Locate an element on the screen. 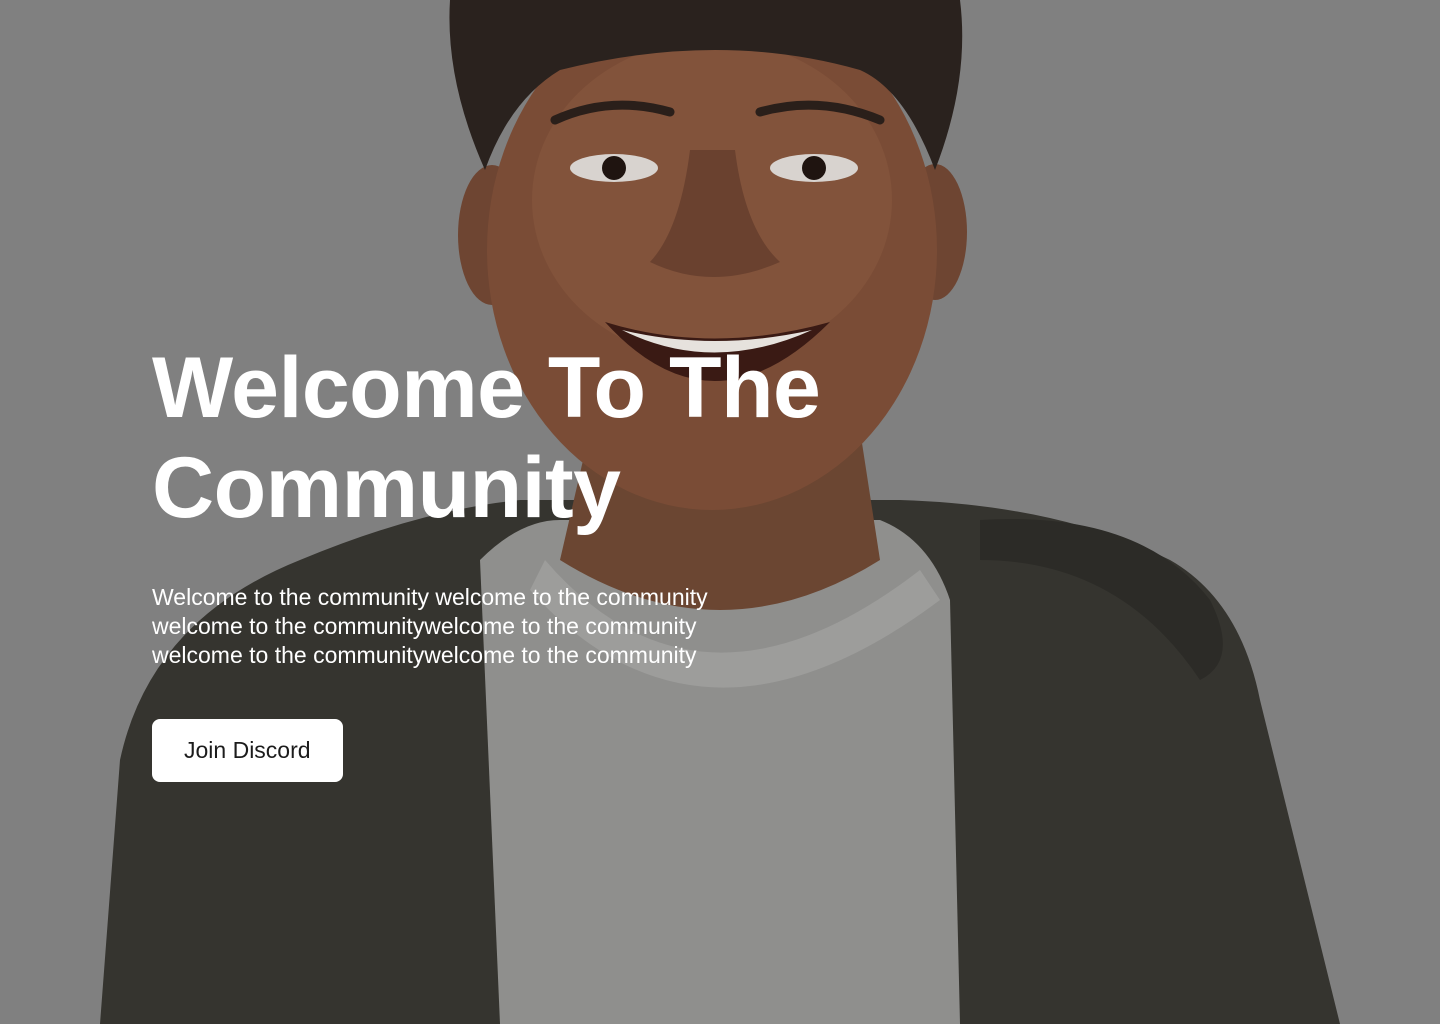 The width and height of the screenshot is (1440, 1024). hero-title-line-1: Welcome To The is located at coordinates (486, 388).